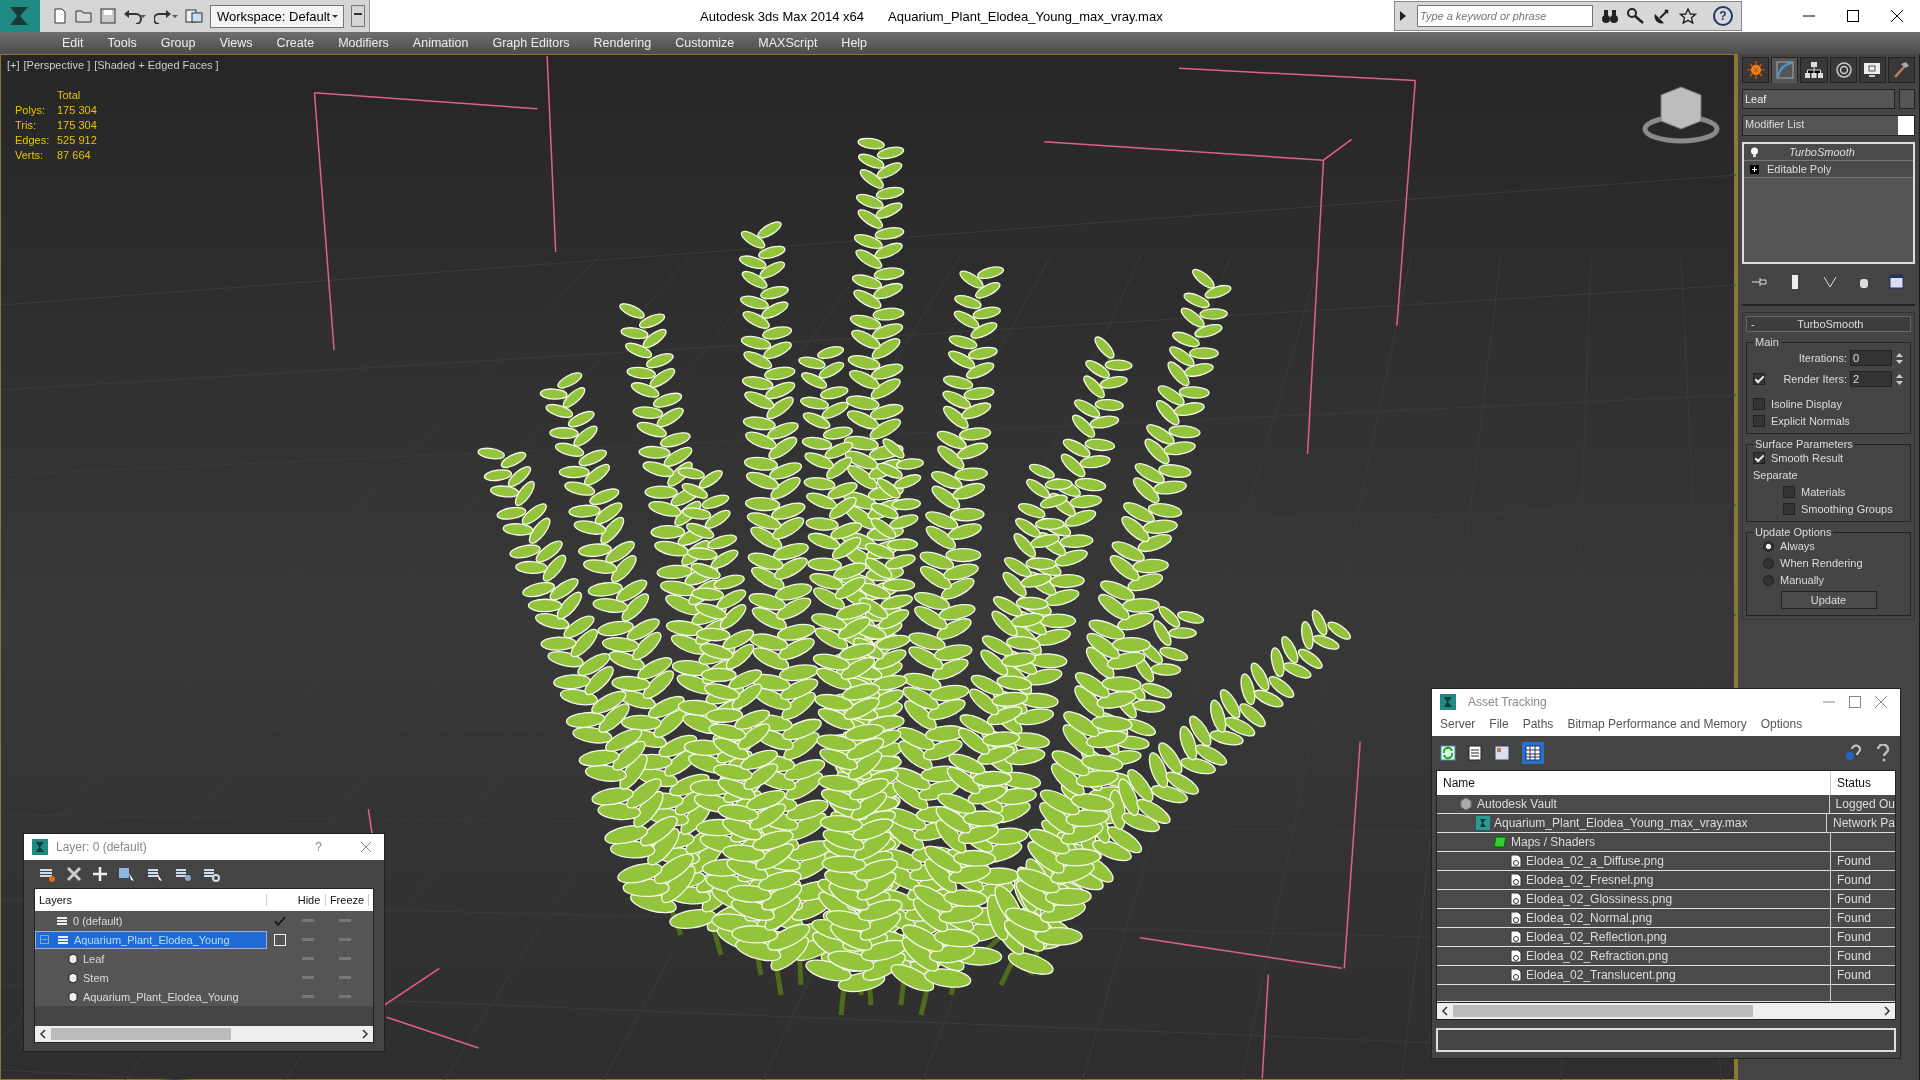 The height and width of the screenshot is (1080, 1920). Describe the element at coordinates (1517, 804) in the screenshot. I see `asset-name: Autodesk Vault` at that location.